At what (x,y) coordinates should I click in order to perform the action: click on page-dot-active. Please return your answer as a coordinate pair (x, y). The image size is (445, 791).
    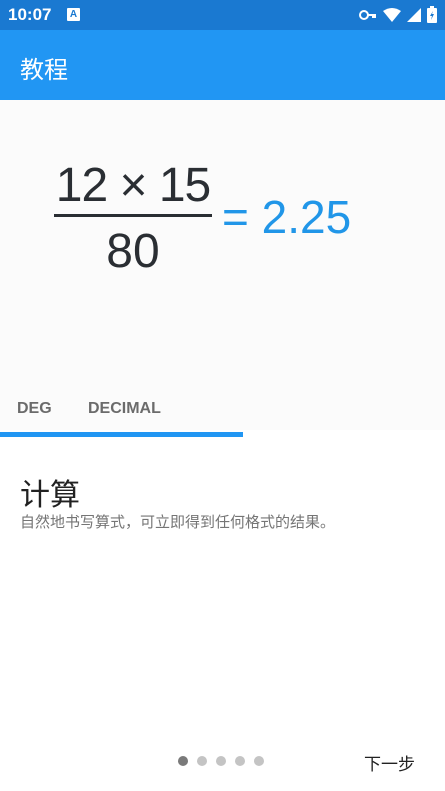
    Looking at the image, I should click on (183, 761).